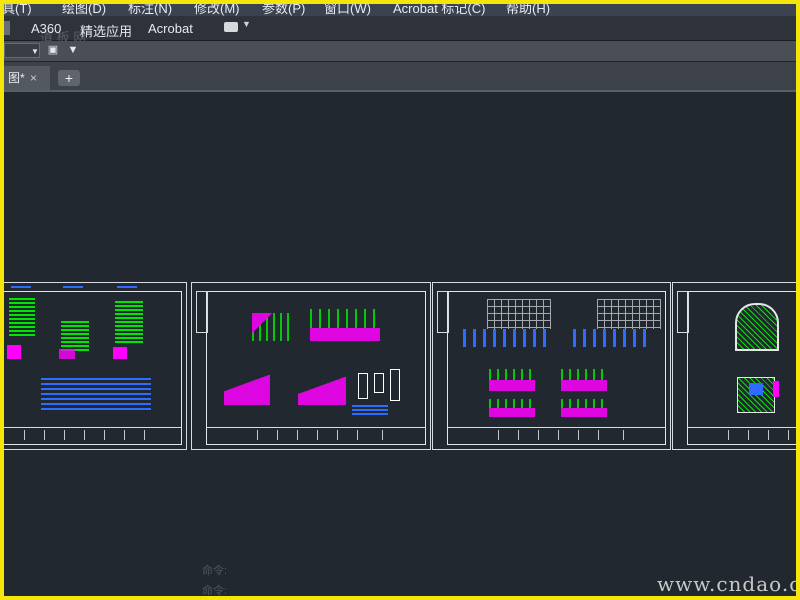 This screenshot has width=800, height=600. I want to click on toolbar-device-icon: ▣, so click(53, 50).